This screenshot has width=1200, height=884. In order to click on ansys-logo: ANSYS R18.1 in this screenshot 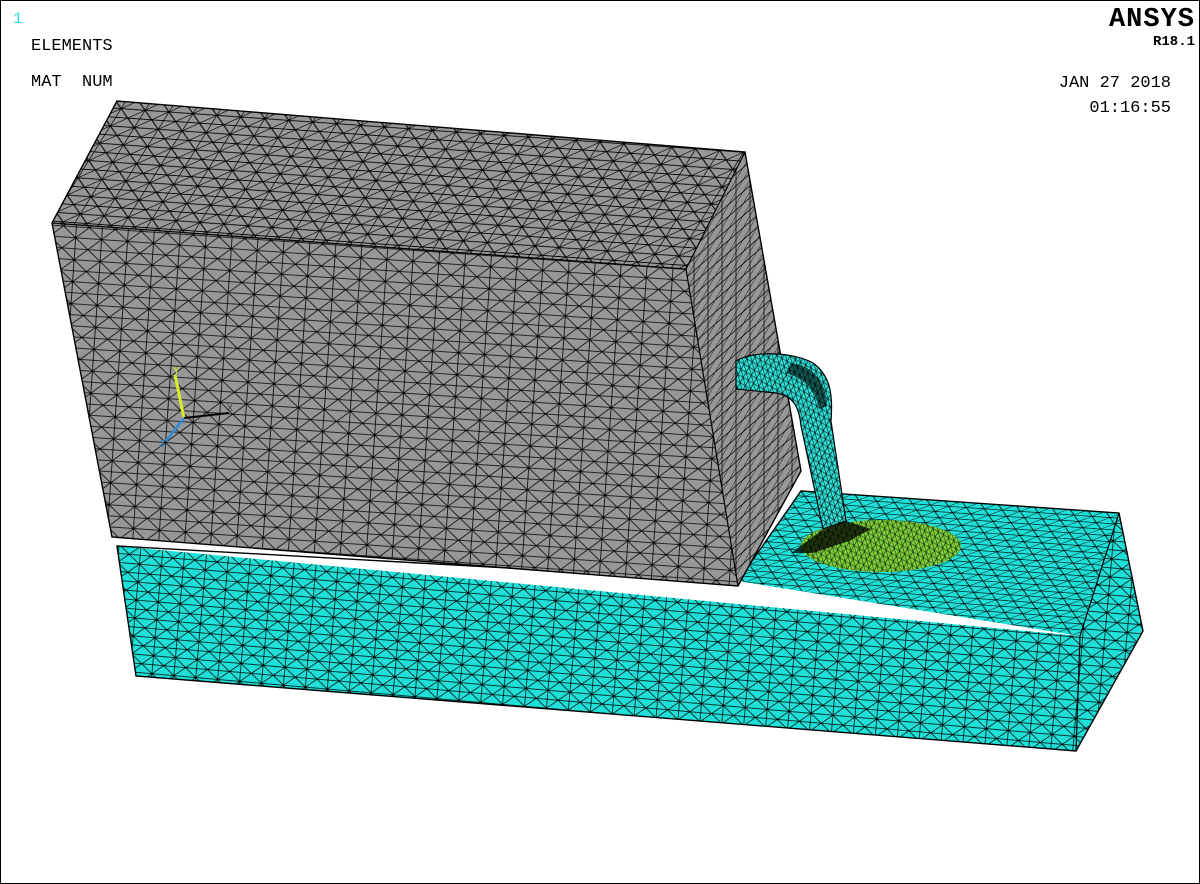, I will do `click(1151, 27)`.